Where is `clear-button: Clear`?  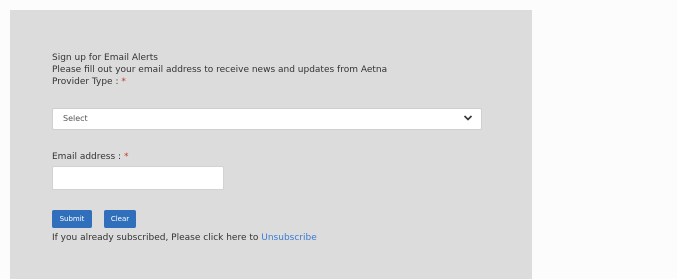 clear-button: Clear is located at coordinates (120, 219).